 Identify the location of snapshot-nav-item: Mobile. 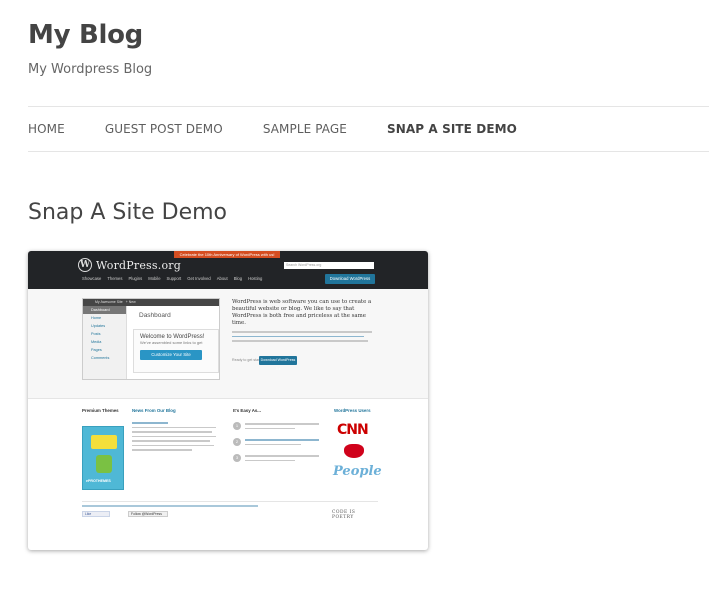
(154, 278).